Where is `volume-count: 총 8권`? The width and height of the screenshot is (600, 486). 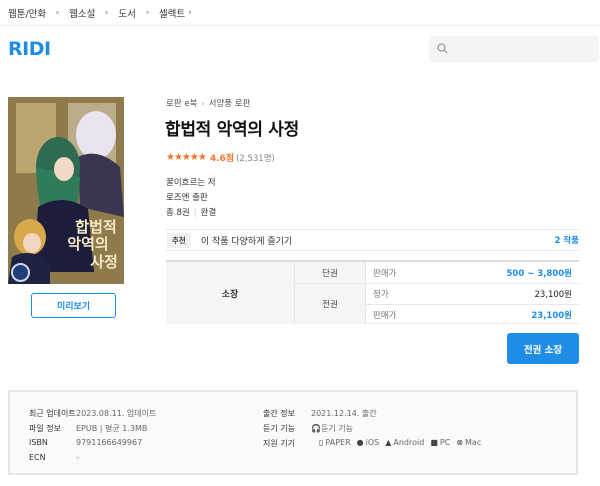 volume-count: 총 8권 is located at coordinates (178, 213).